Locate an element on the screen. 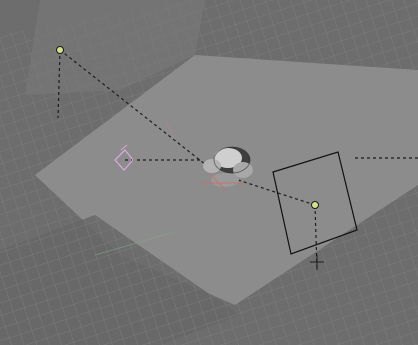 The image size is (418, 345). mesh-part-left is located at coordinates (212, 166).